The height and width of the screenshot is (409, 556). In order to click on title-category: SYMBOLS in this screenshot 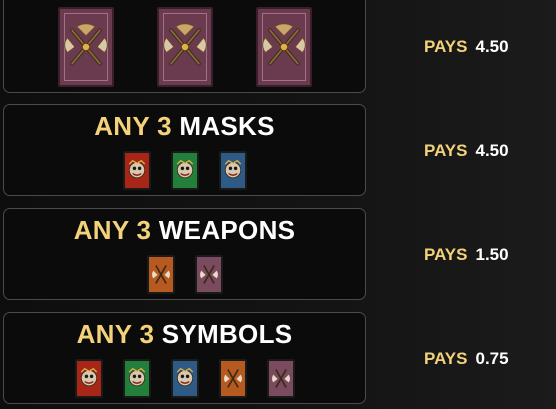, I will do `click(227, 334)`.